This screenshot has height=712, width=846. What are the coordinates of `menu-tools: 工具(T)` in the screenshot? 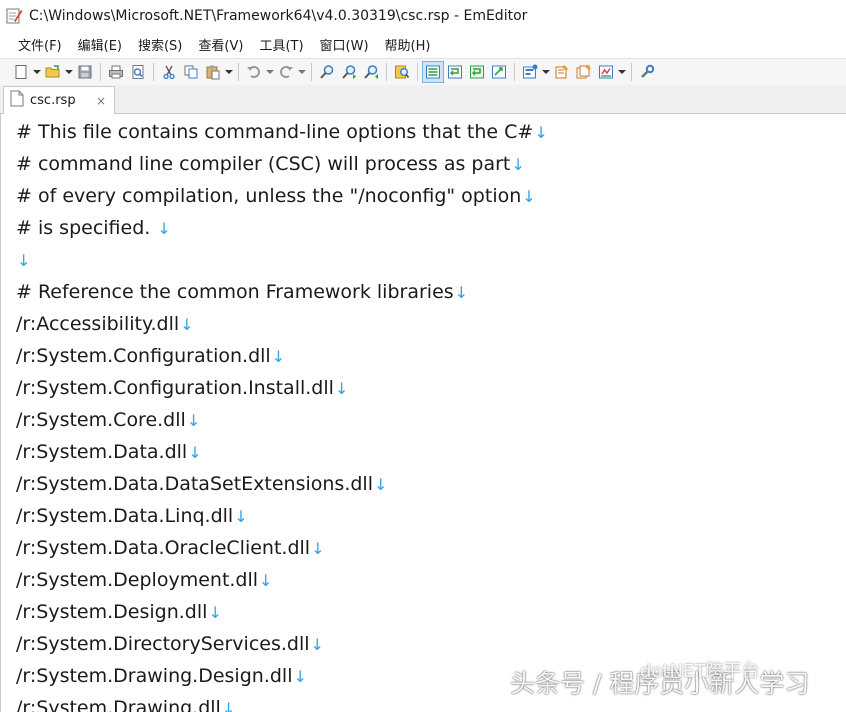 It's located at (281, 44).